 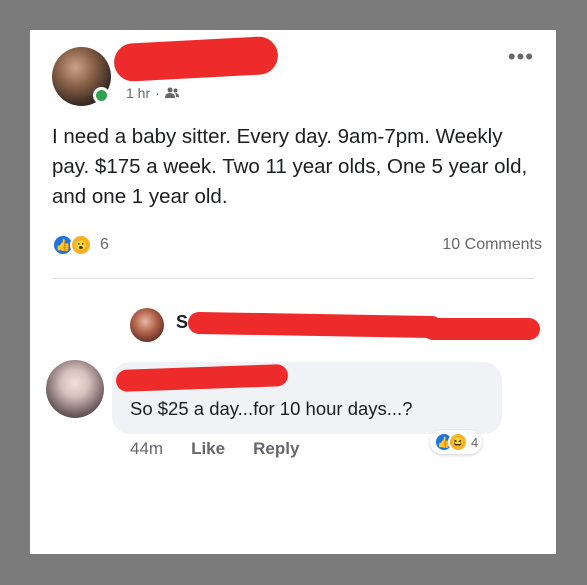 What do you see at coordinates (101, 95) in the screenshot?
I see `online-status-icon` at bounding box center [101, 95].